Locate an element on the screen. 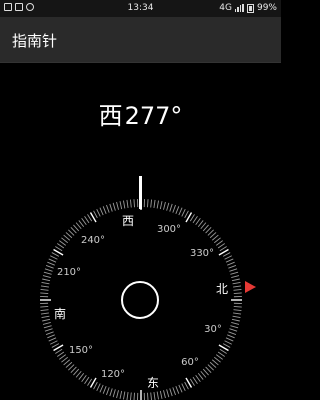 The width and height of the screenshot is (320, 400). degree-label-300: 300° is located at coordinates (169, 229).